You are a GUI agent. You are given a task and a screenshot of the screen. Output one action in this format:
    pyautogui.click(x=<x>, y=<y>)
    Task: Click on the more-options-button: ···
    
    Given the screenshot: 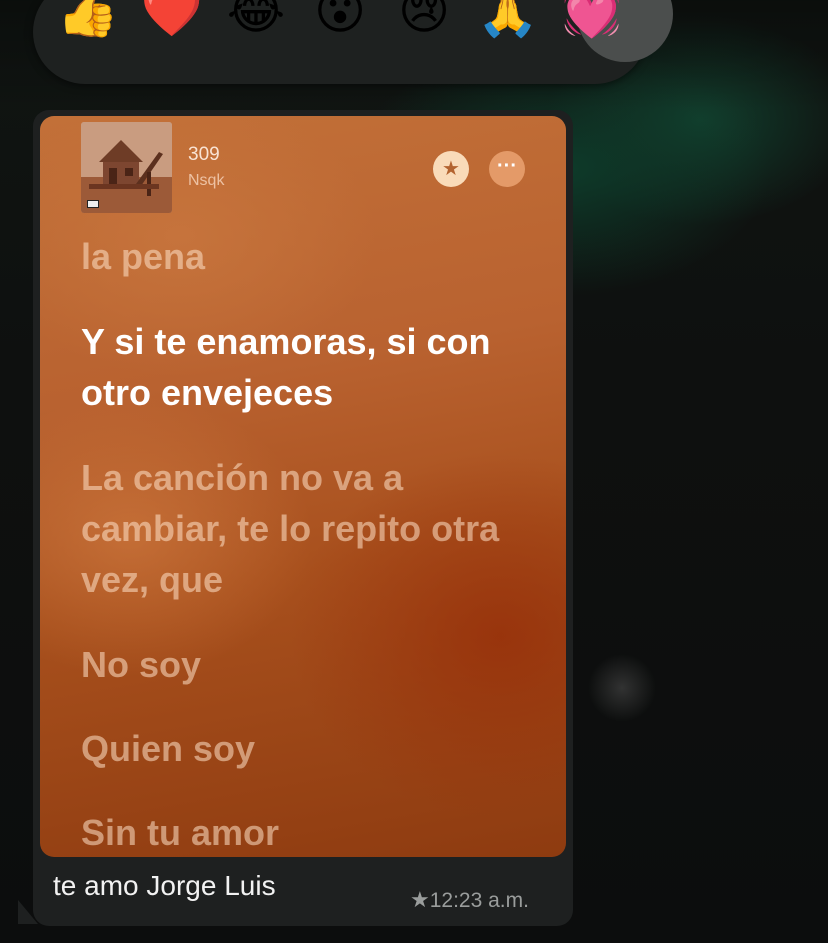 What is the action you would take?
    pyautogui.click(x=507, y=169)
    